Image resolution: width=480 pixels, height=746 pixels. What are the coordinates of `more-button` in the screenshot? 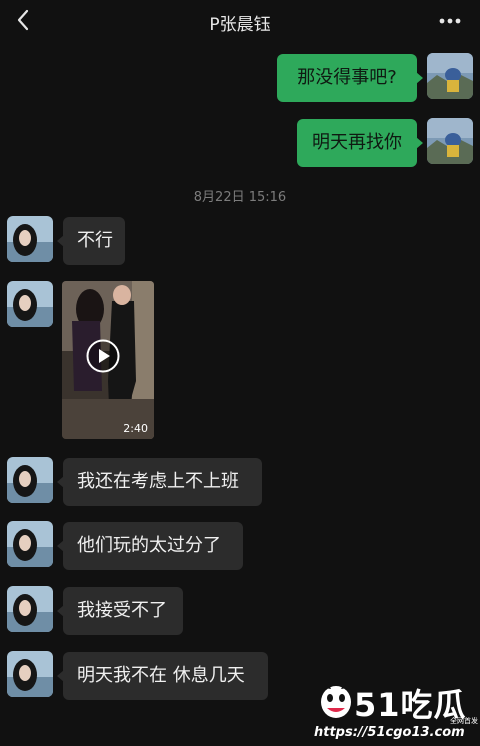 It's located at (450, 20).